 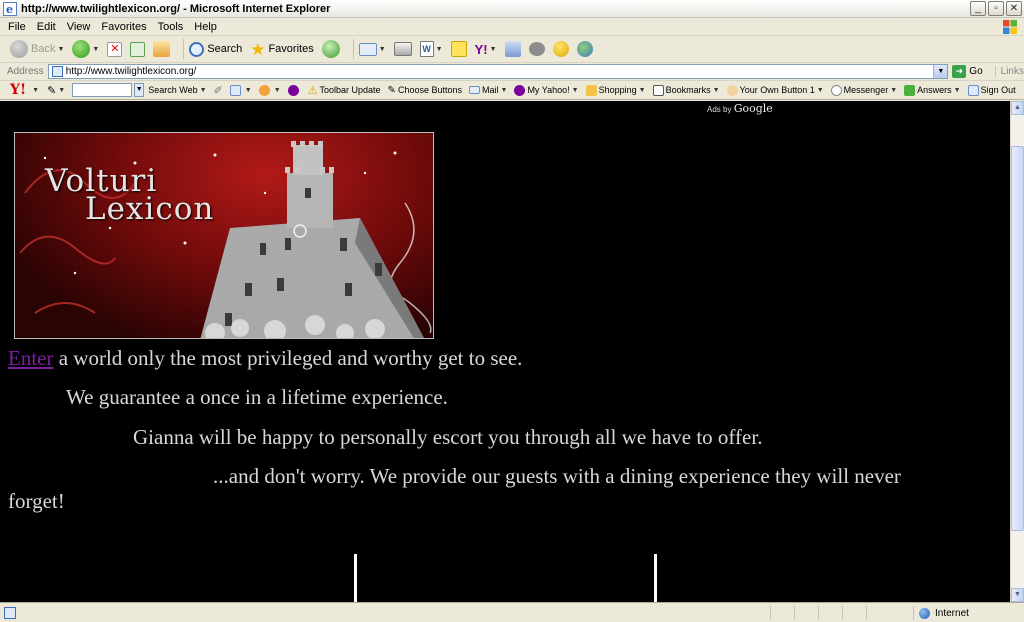 I want to click on go-button: ➜ Go, so click(x=967, y=71).